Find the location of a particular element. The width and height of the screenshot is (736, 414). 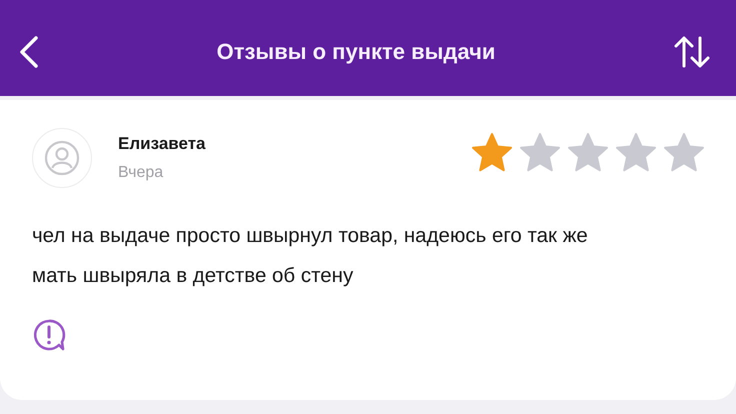

avatar-icon is located at coordinates (62, 158).